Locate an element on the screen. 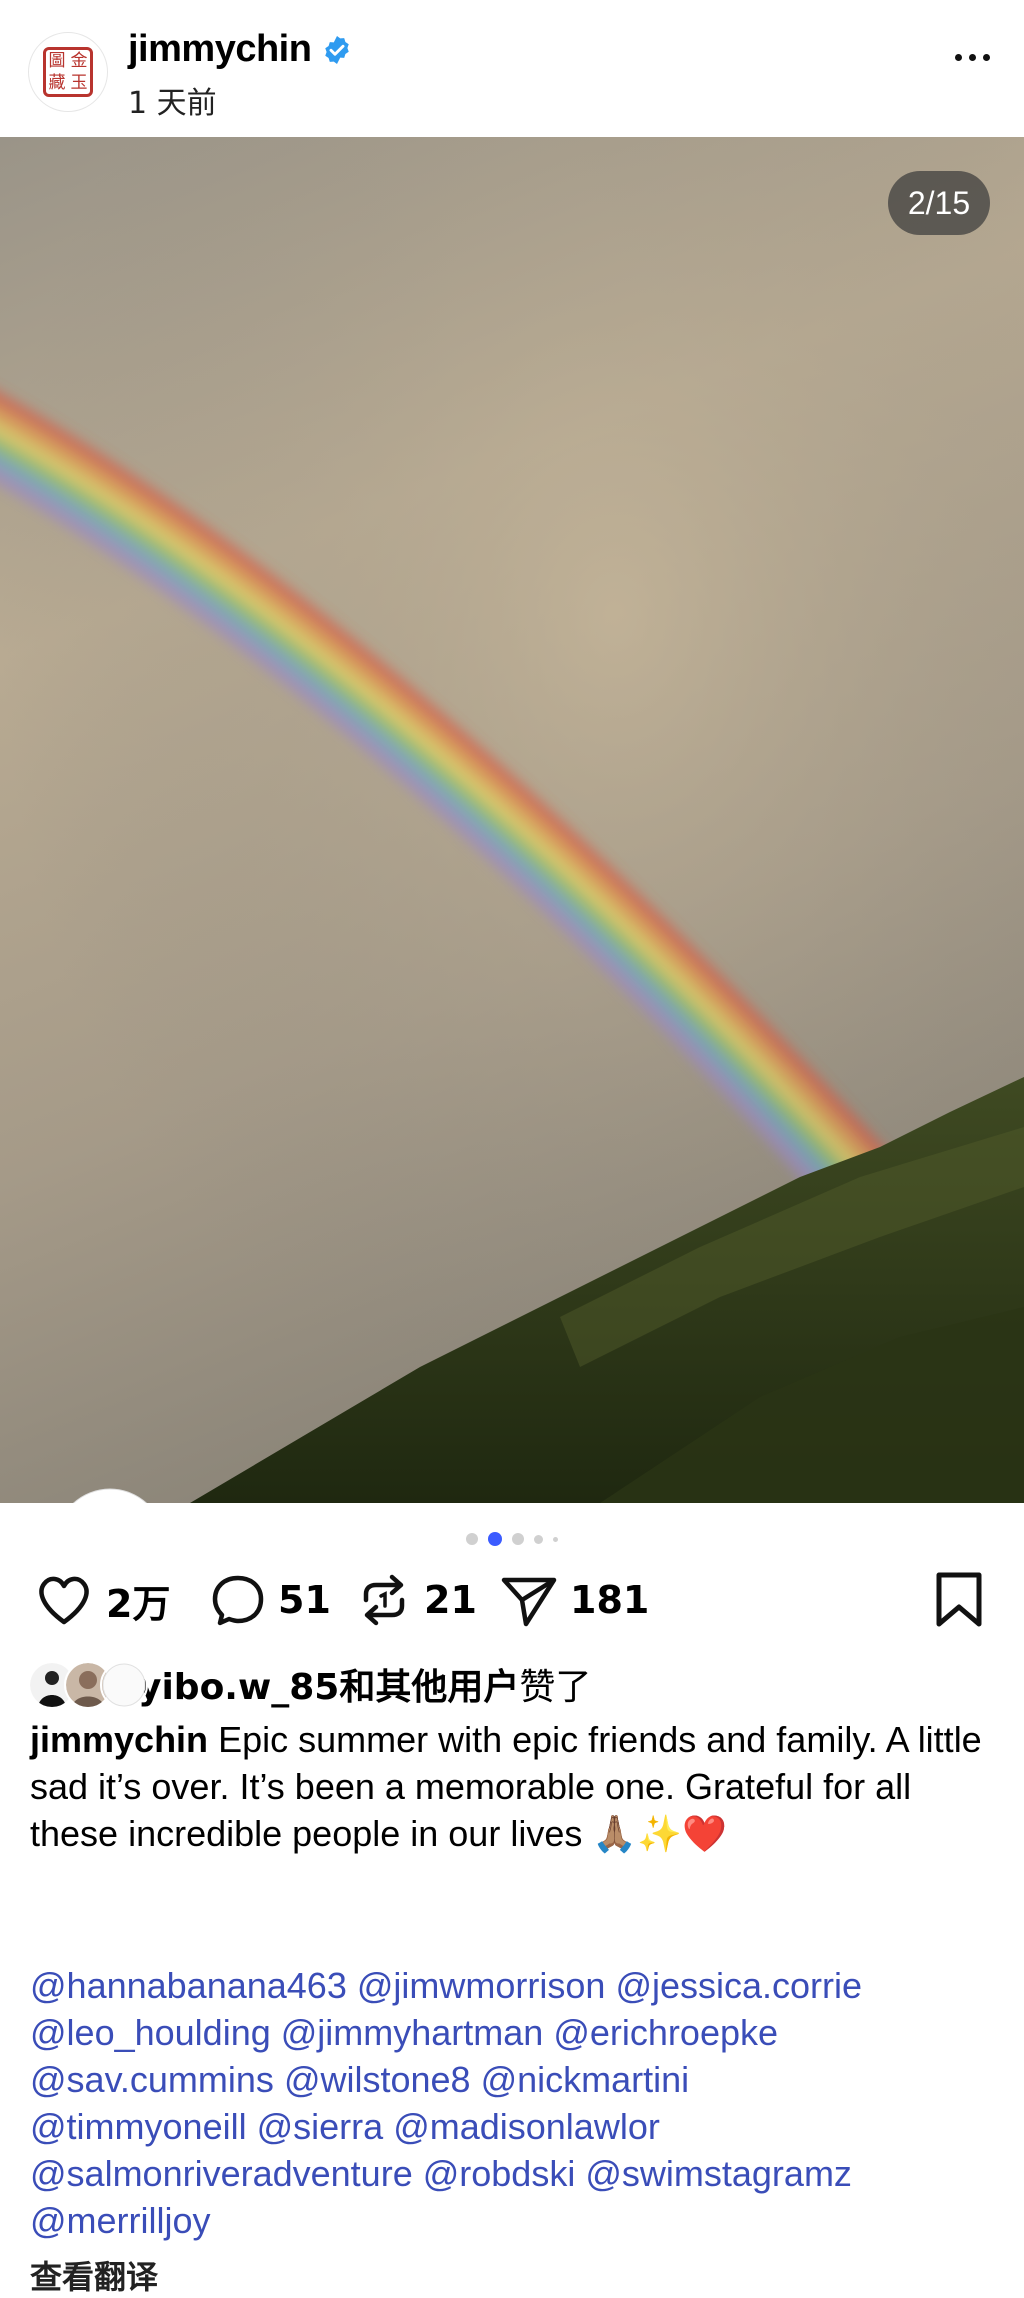 Image resolution: width=1024 pixels, height=2298 pixels. send-icon is located at coordinates (529, 1600).